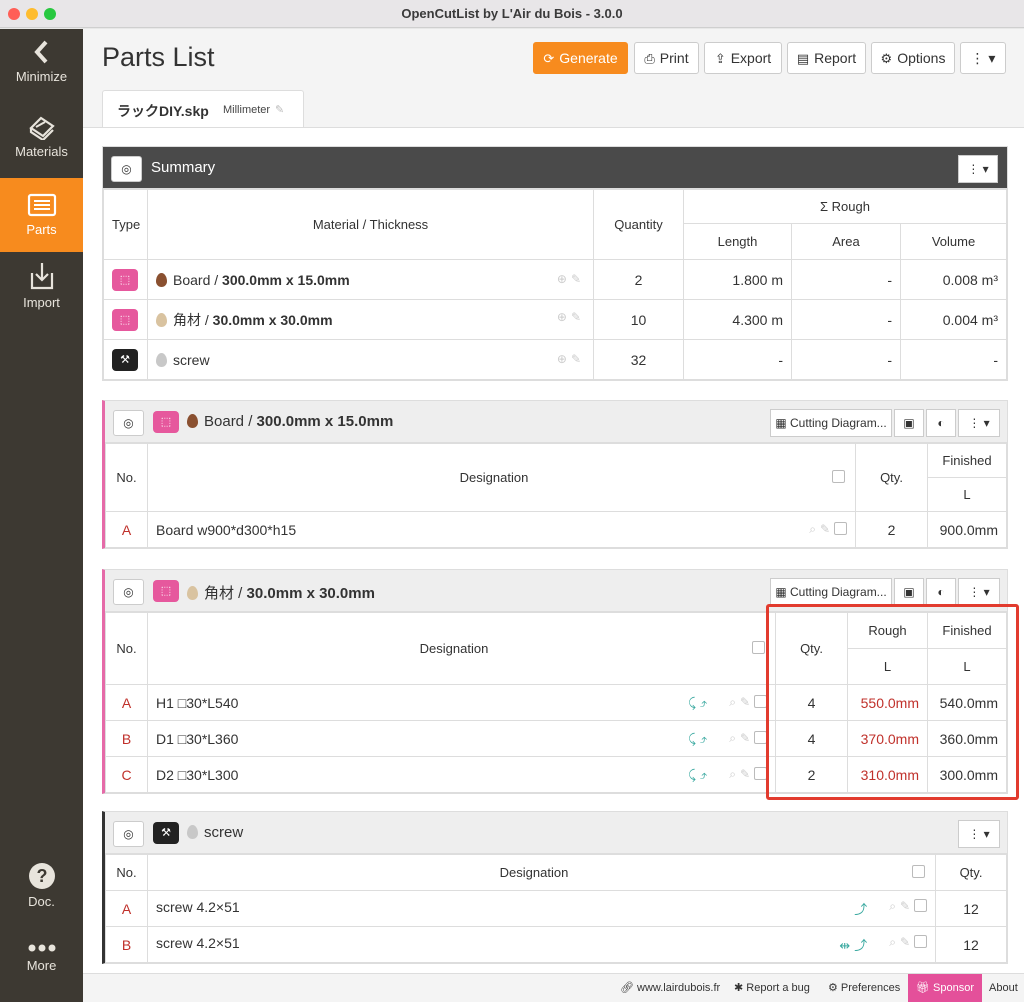 This screenshot has height=1002, width=1024. Describe the element at coordinates (279, 109) in the screenshot. I see `pencil-icon: ✎` at that location.